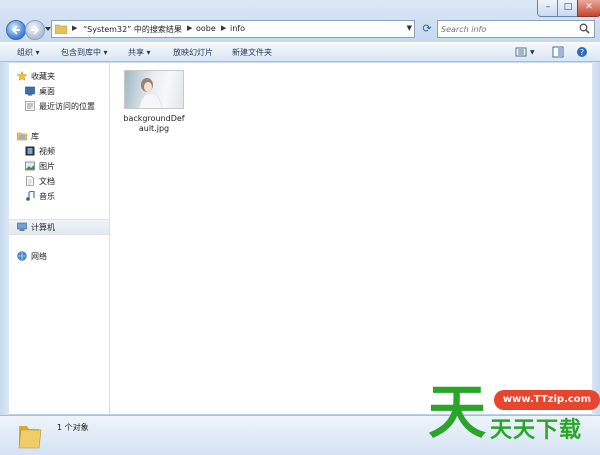 The image size is (600, 455). Describe the element at coordinates (22, 76) in the screenshot. I see `star-icon` at that location.